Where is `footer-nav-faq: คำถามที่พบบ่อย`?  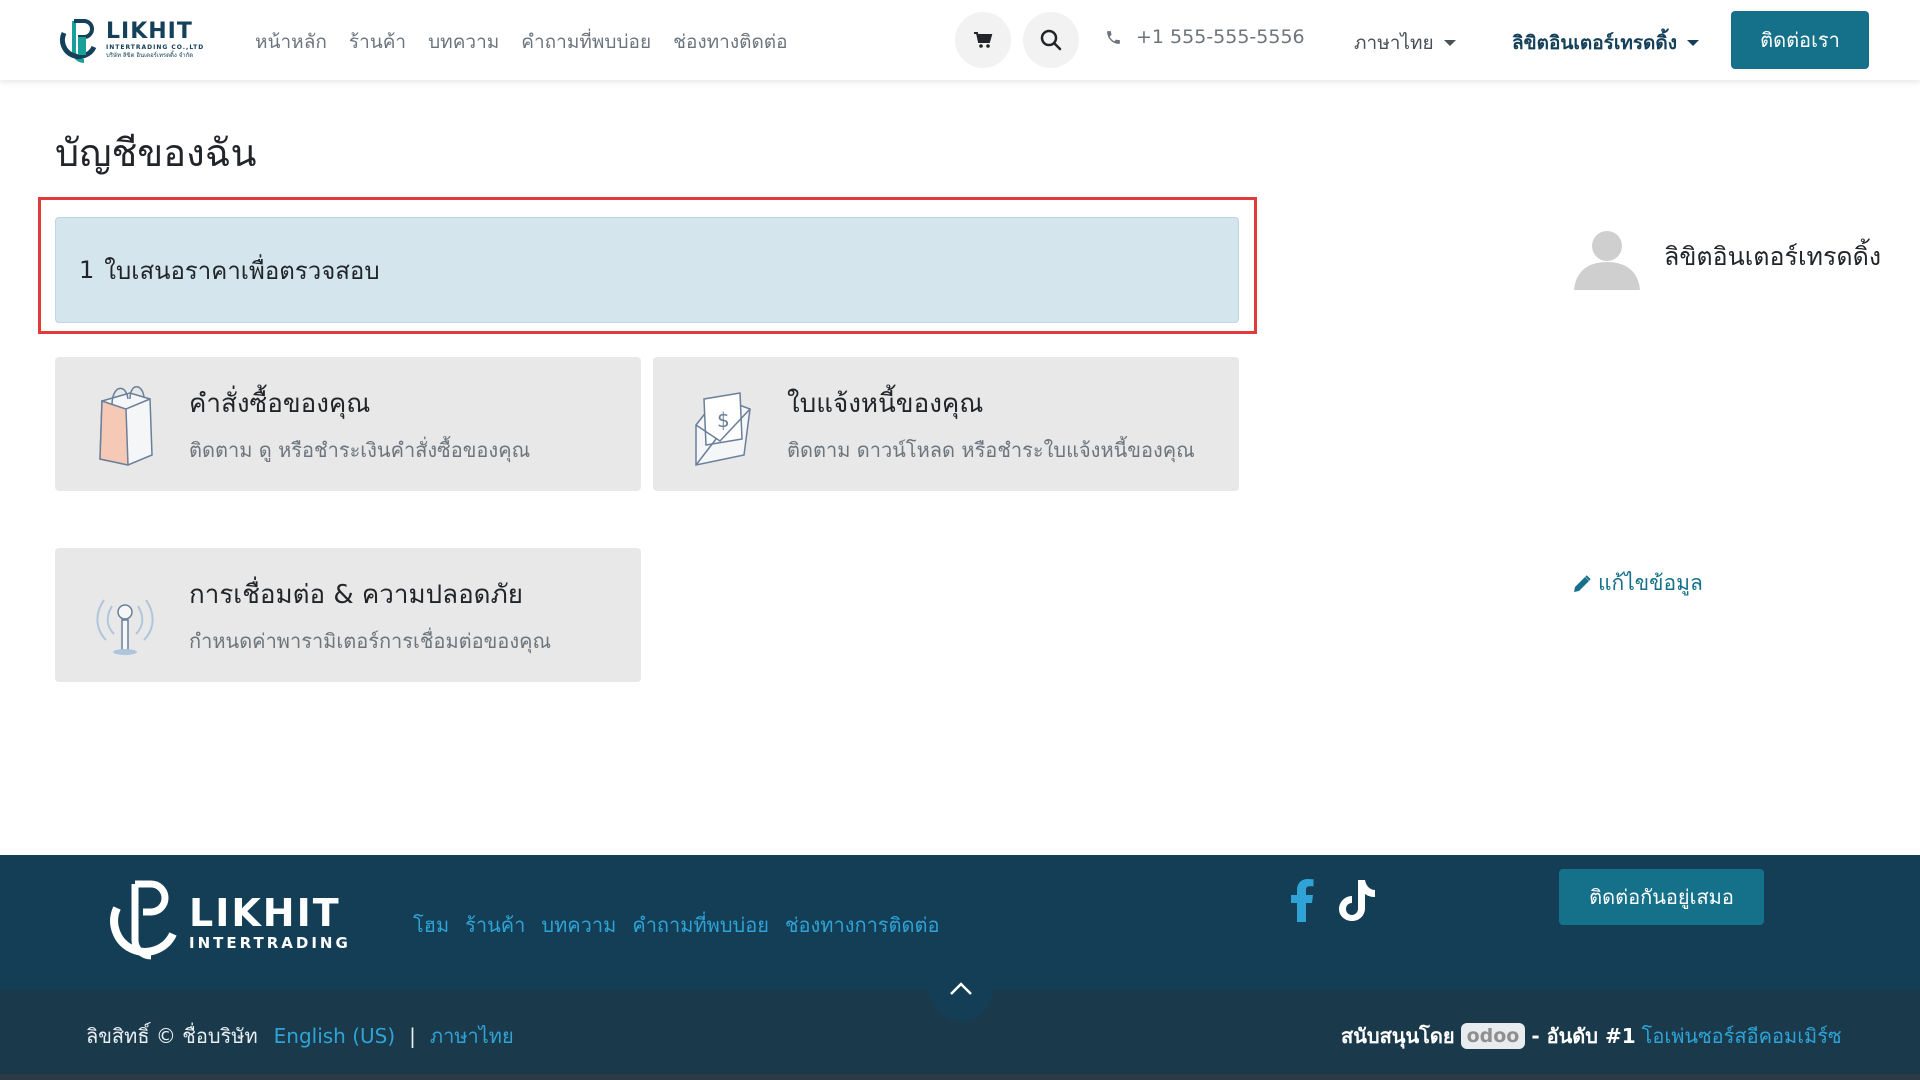 footer-nav-faq: คำถามที่พบบ่อย is located at coordinates (700, 925).